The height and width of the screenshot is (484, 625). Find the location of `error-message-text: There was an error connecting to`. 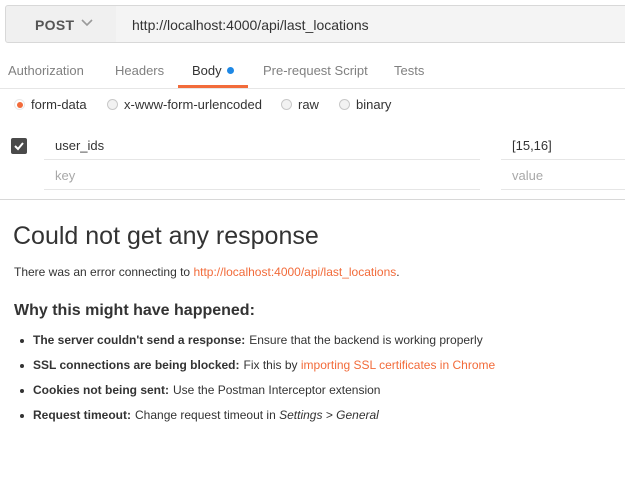

error-message-text: There was an error connecting to is located at coordinates (104, 272).